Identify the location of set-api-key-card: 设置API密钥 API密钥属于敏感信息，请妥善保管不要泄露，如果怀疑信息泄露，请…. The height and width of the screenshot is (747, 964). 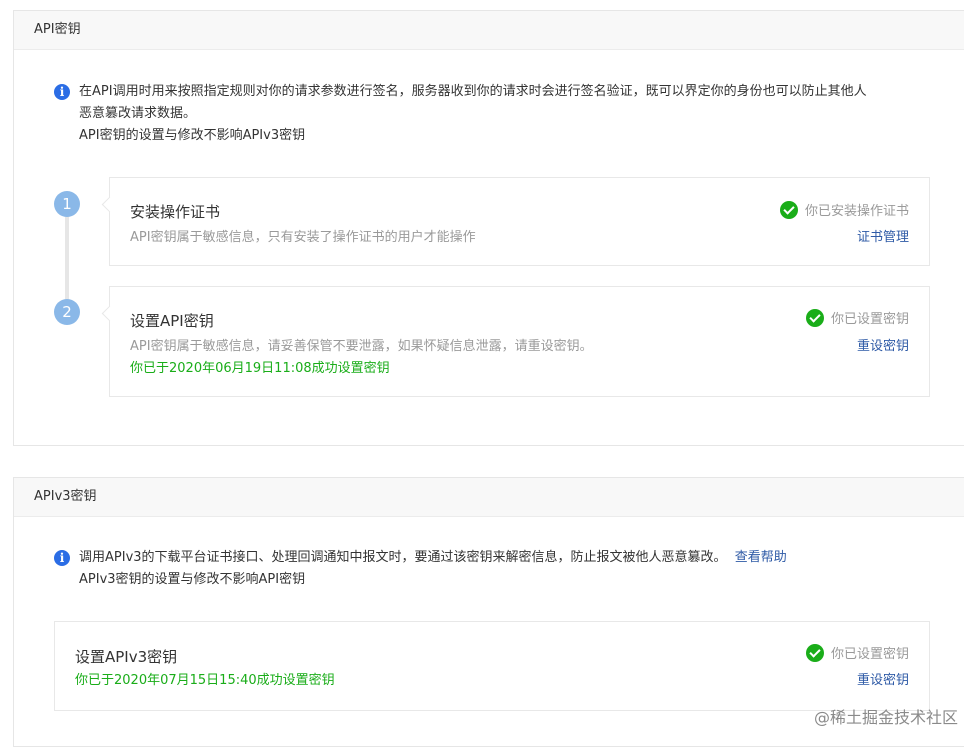
(515, 341).